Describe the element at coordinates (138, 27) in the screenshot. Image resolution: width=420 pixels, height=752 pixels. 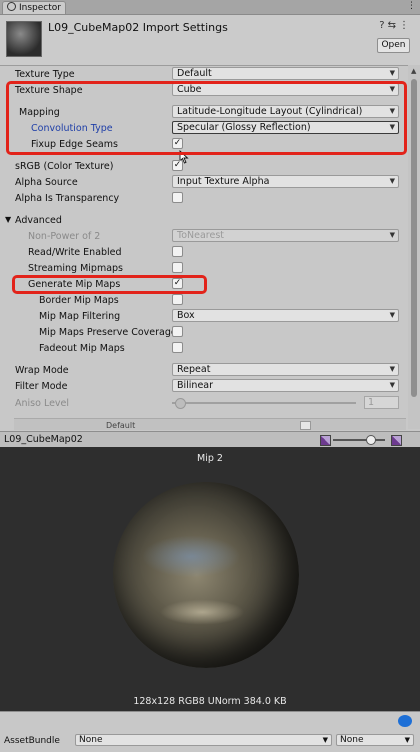
I see `page-title: L09_CubeMap02 Import Settings` at that location.